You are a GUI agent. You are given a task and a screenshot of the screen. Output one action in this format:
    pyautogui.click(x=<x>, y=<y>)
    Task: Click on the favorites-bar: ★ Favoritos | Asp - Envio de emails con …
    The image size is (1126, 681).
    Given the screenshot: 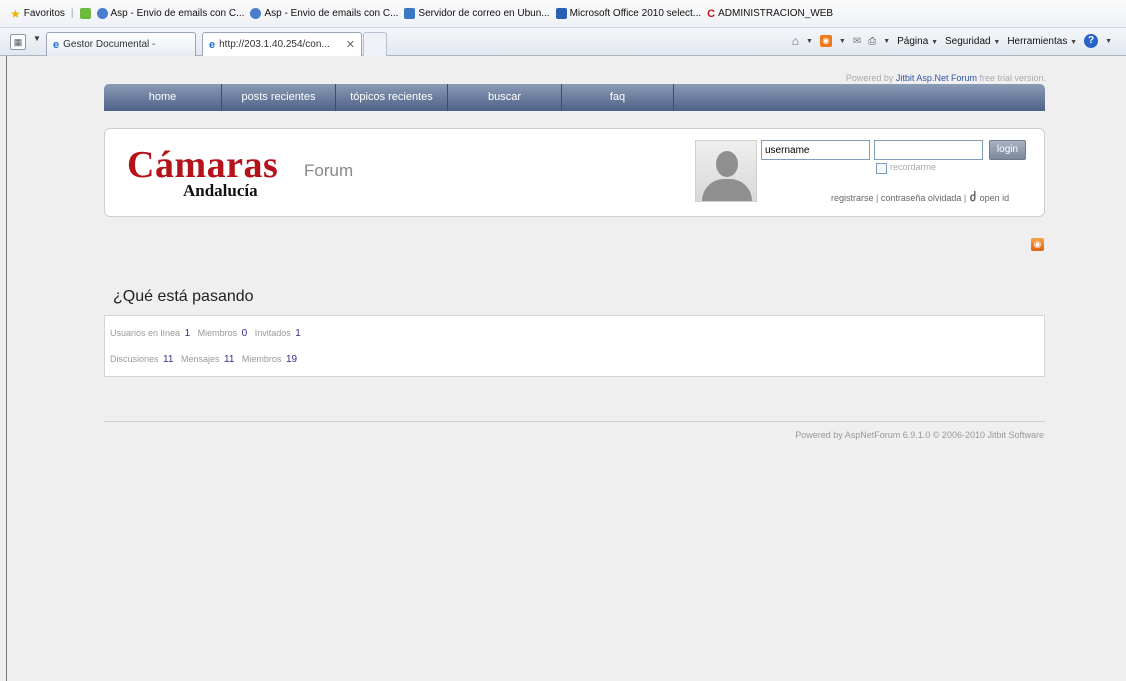 What is the action you would take?
    pyautogui.click(x=563, y=14)
    